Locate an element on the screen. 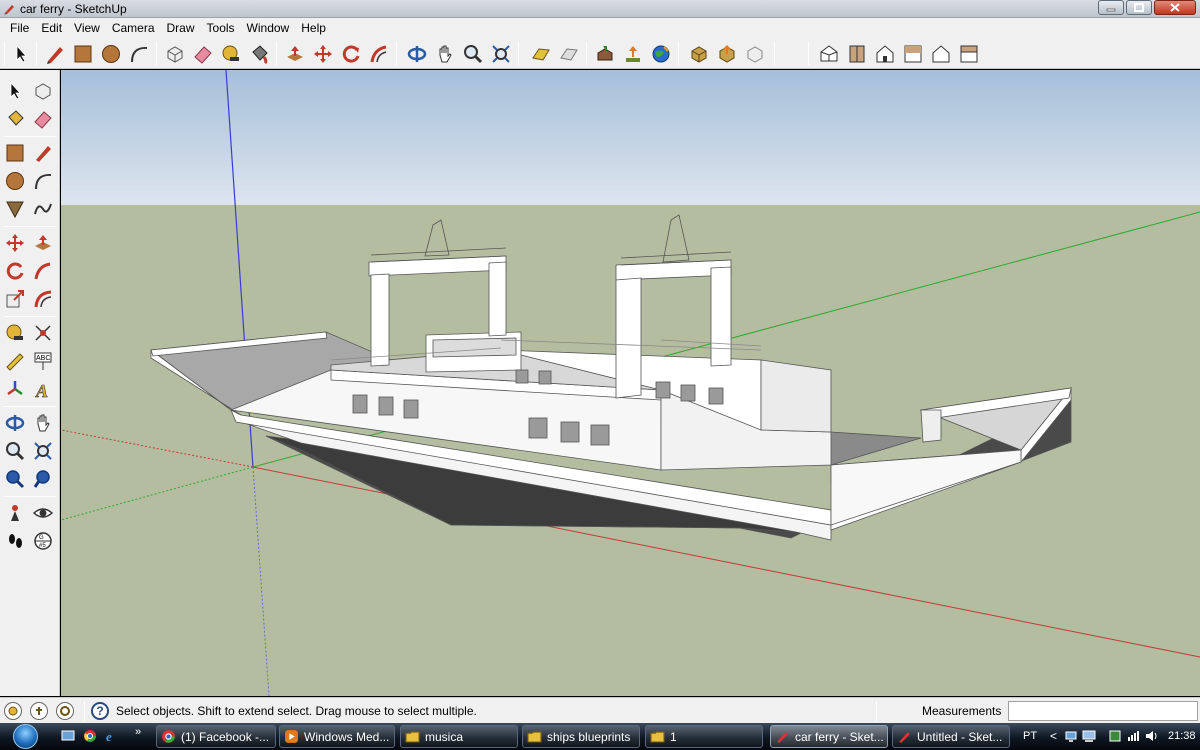 The height and width of the screenshot is (750, 1200). toolbar-zoom-extents is located at coordinates (501, 54).